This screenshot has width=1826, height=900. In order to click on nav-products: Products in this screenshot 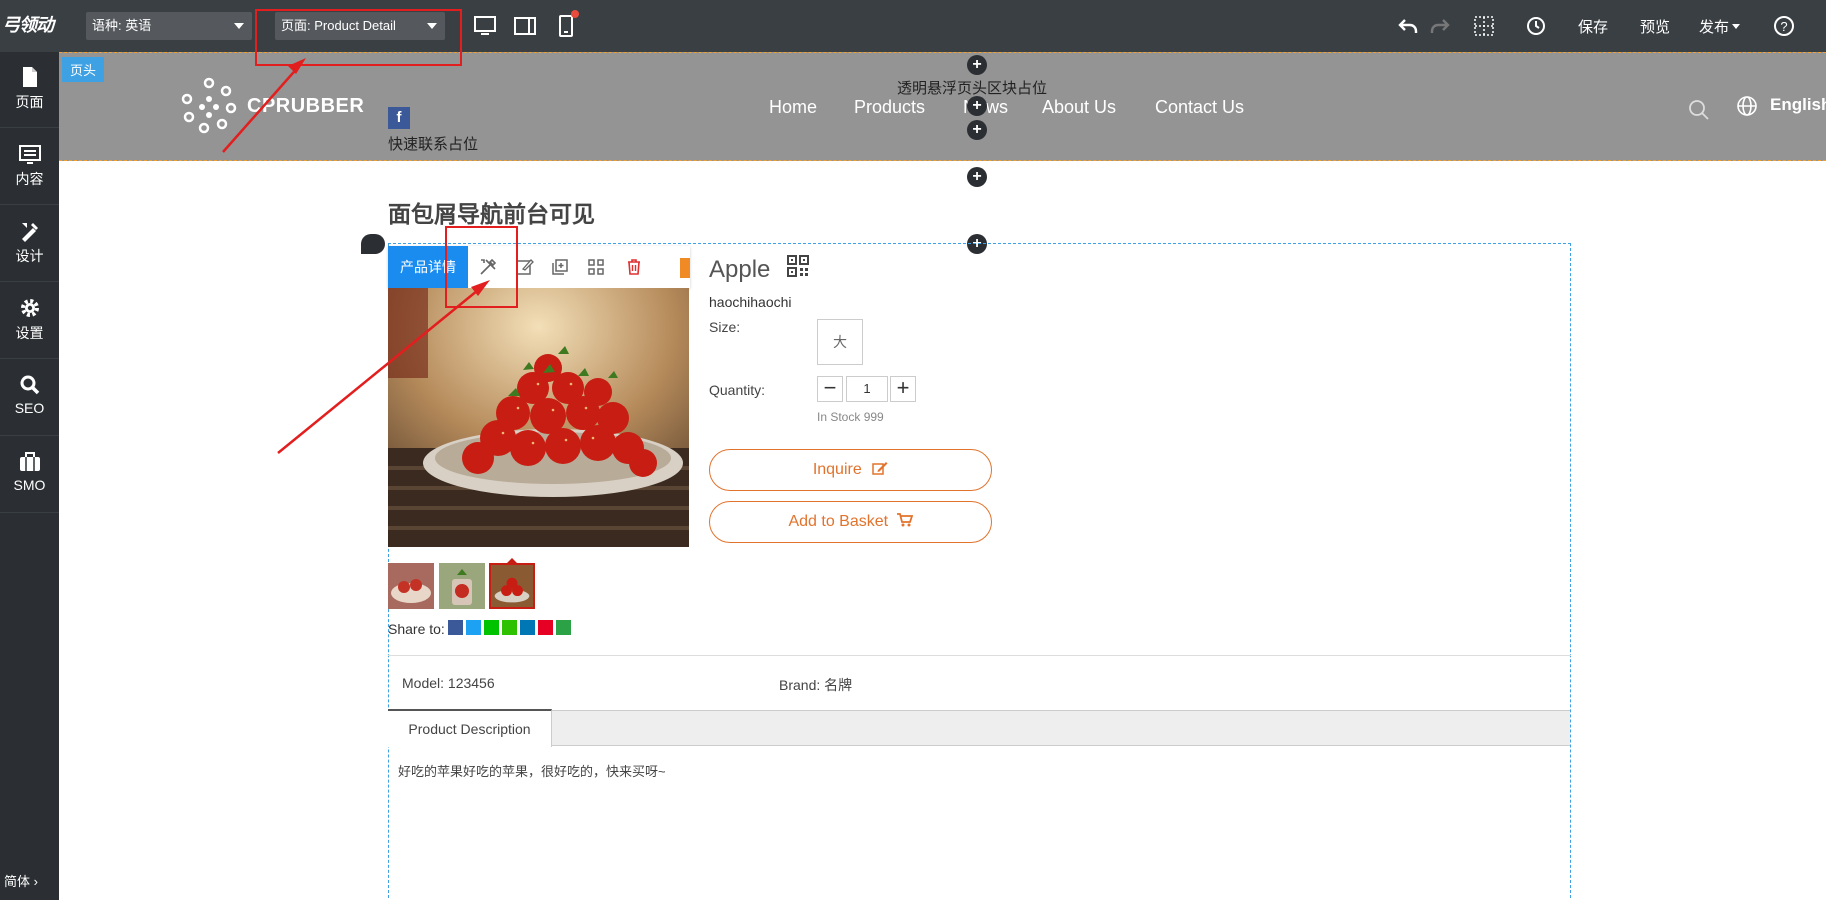, I will do `click(889, 107)`.